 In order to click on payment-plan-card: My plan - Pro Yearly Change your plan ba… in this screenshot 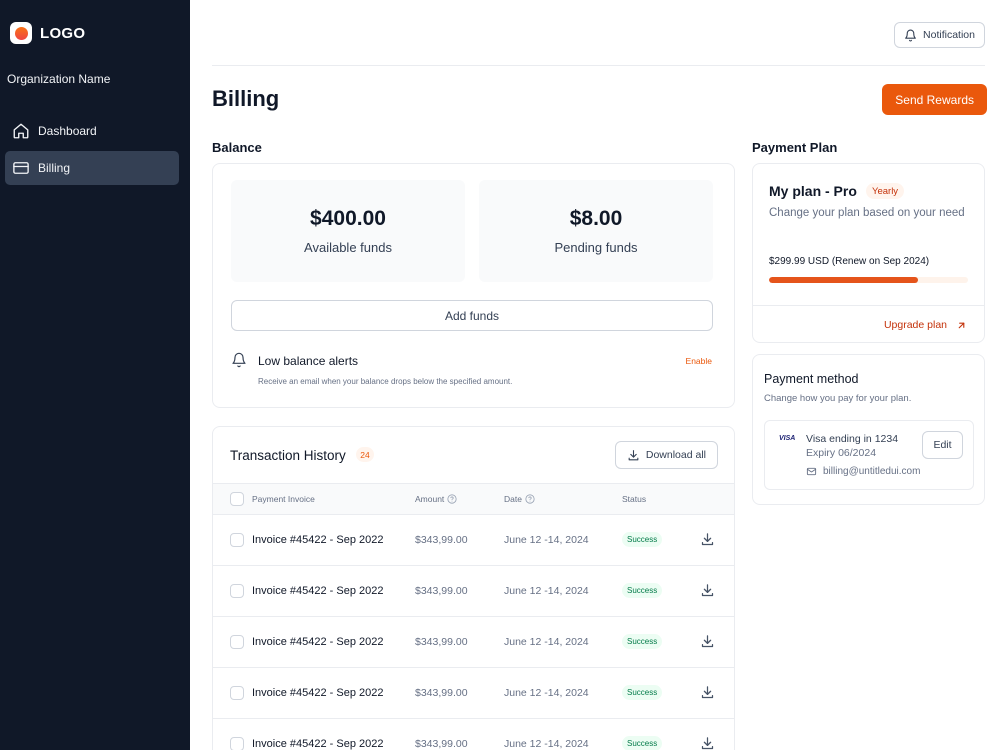, I will do `click(868, 253)`.